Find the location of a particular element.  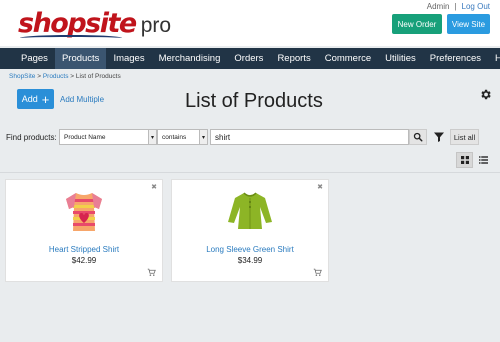

product-image-striped-shirt is located at coordinates (84, 211).